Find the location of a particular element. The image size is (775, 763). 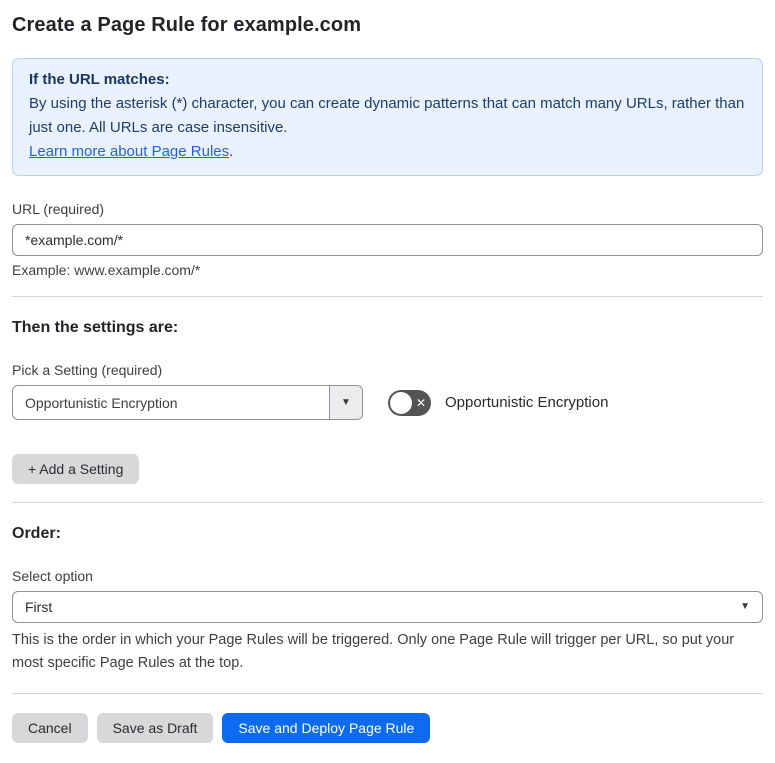

setting-toggle: ✕ is located at coordinates (409, 402).